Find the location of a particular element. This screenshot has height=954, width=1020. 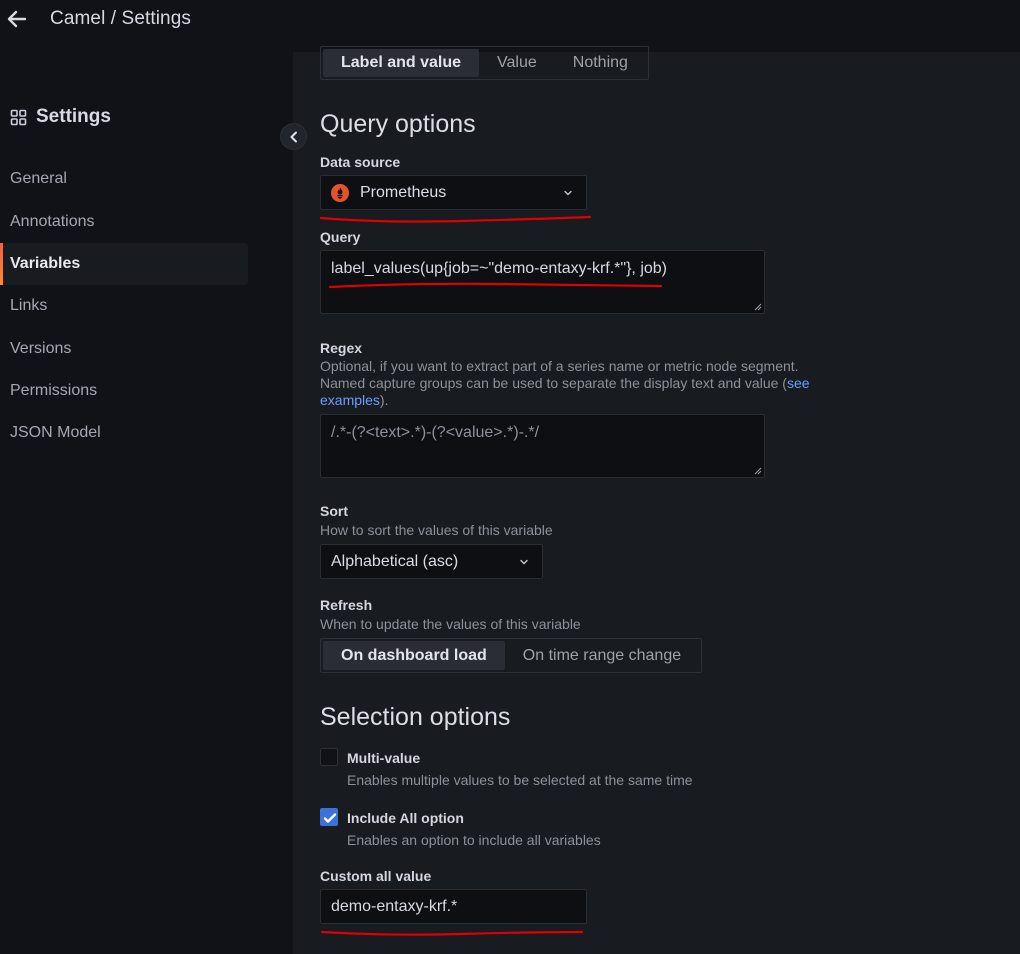

sidebar-item-label: Versions is located at coordinates (41, 348).